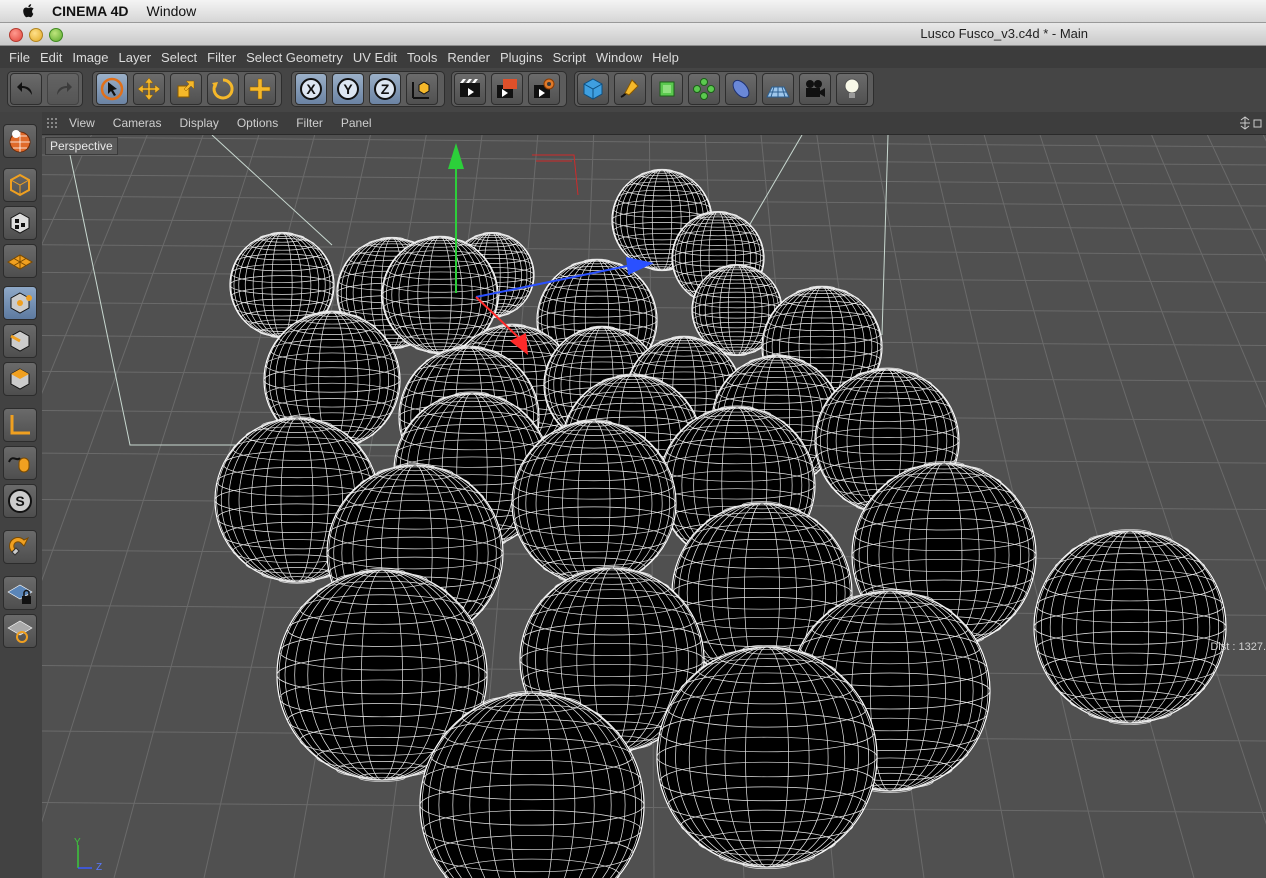  Describe the element at coordinates (470, 89) in the screenshot. I see `render-view-button` at that location.